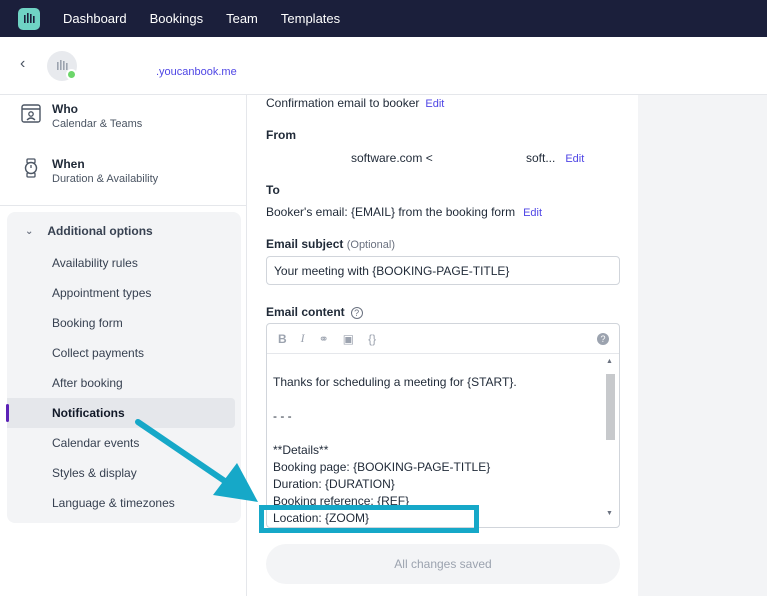  What do you see at coordinates (29, 231) in the screenshot?
I see `chevron-down-icon: ⌄` at bounding box center [29, 231].